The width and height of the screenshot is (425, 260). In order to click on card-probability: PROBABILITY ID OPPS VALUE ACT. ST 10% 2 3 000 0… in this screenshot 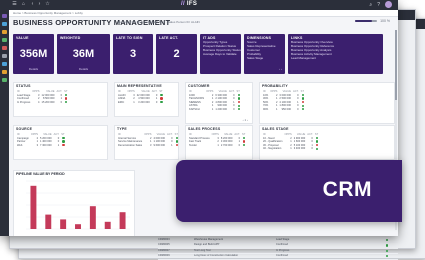, I will do `click(327, 103)`.